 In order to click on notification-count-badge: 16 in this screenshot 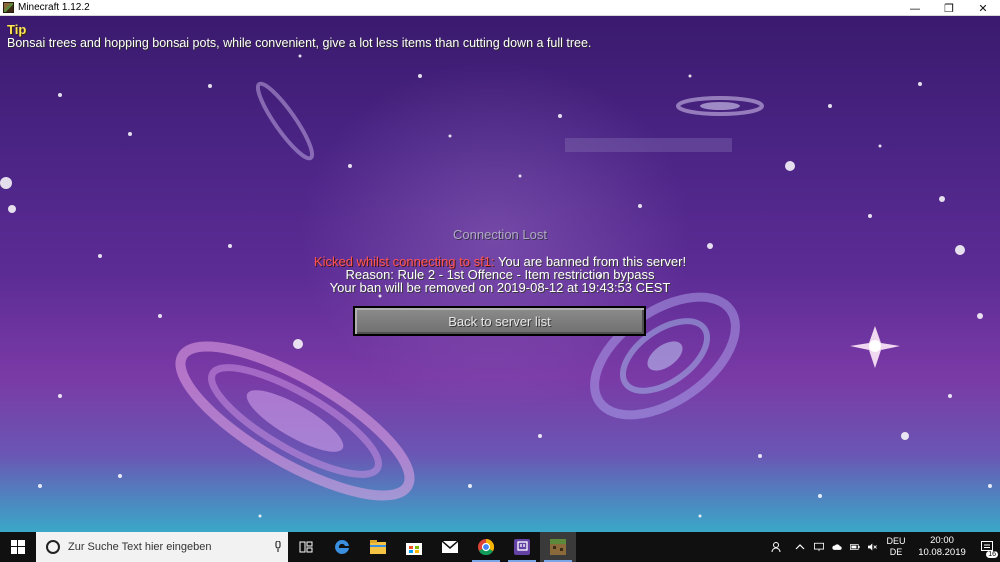, I will do `click(992, 554)`.